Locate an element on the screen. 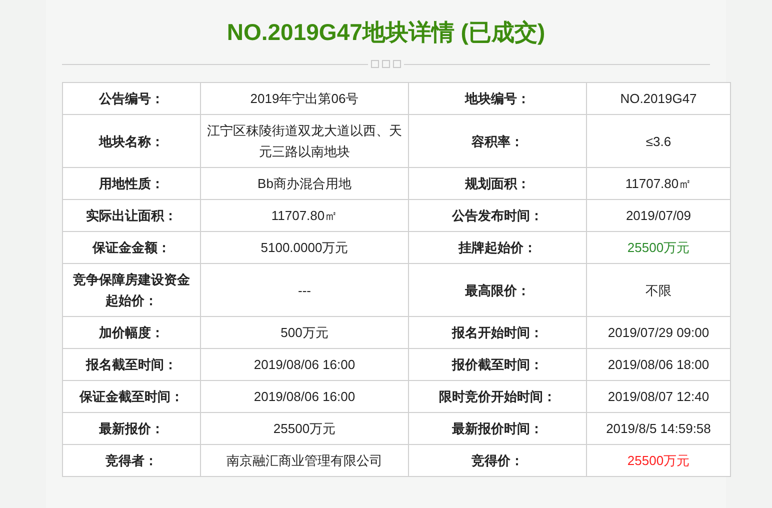 The height and width of the screenshot is (508, 772). field-value: NO.2019G47 is located at coordinates (658, 98).